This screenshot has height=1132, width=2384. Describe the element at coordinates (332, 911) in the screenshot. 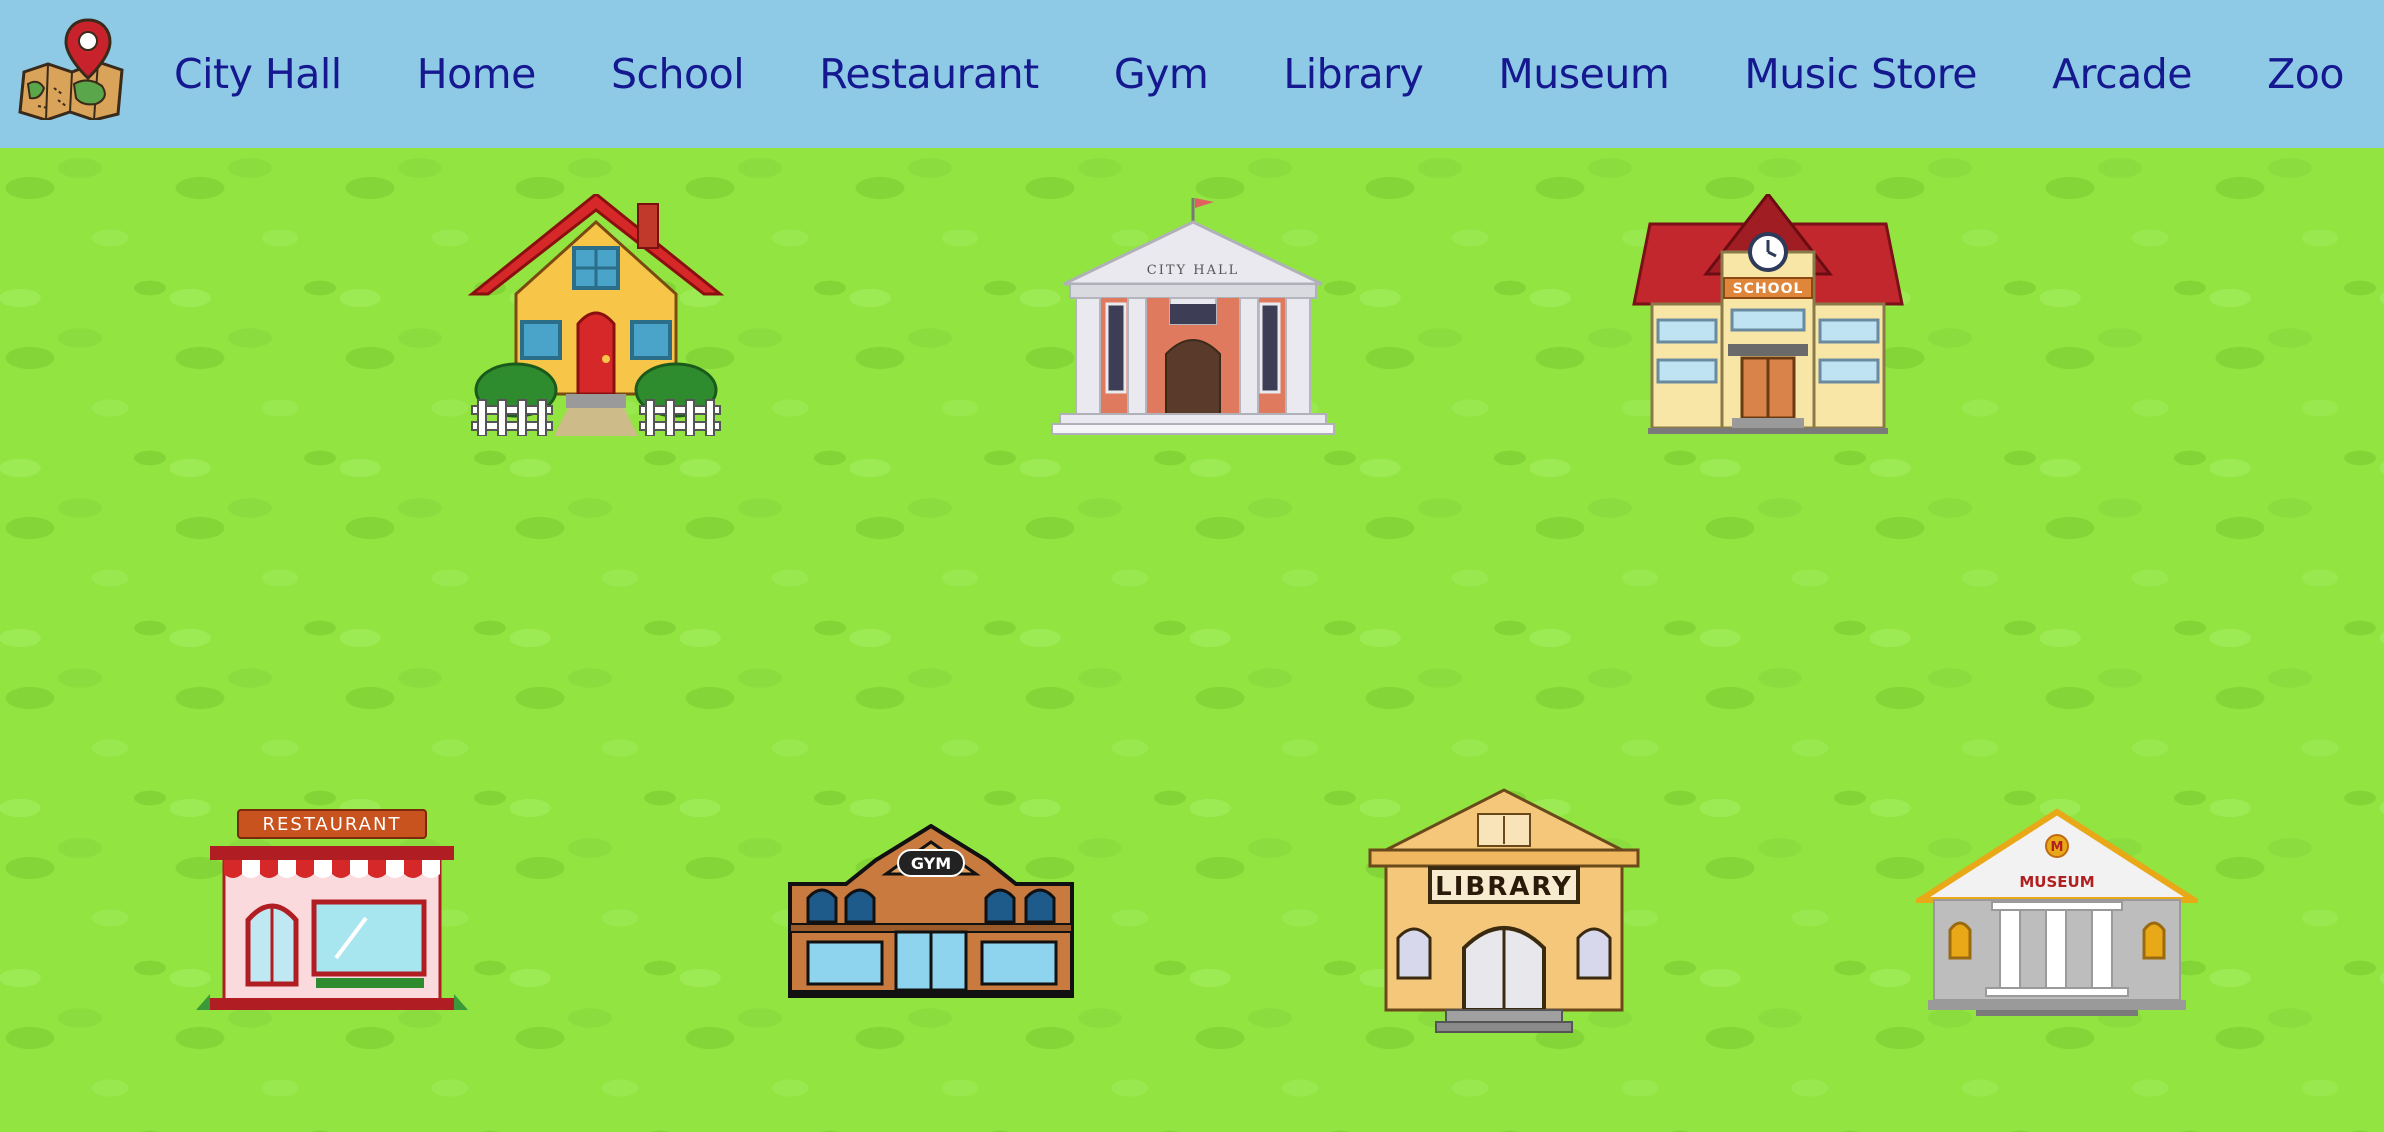

I see `restaurant-building: RESTAURANT` at that location.